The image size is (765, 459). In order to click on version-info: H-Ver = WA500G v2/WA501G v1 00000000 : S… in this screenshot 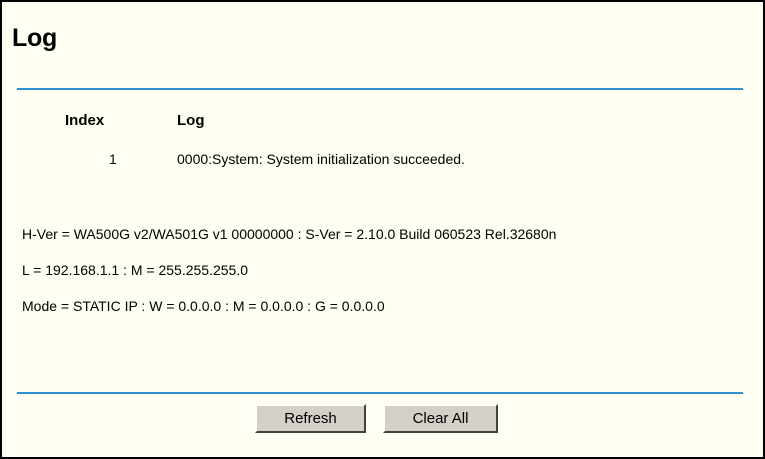, I will do `click(289, 234)`.